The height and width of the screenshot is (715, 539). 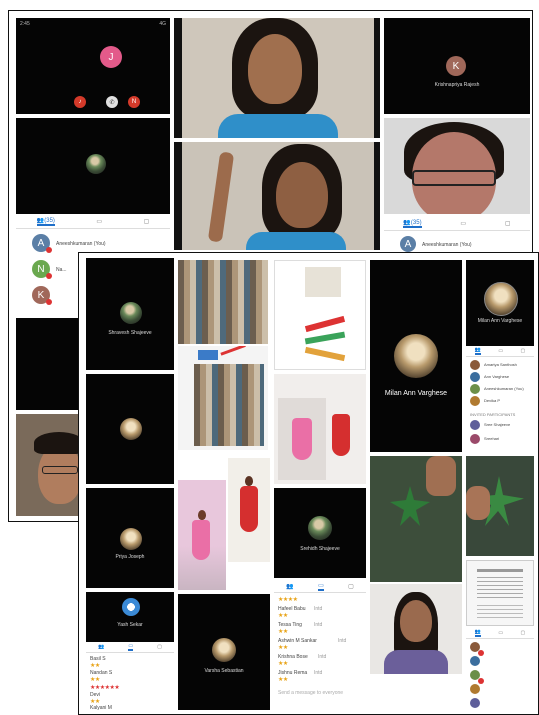 I want to click on video-tile-woman, so click(x=49, y=465).